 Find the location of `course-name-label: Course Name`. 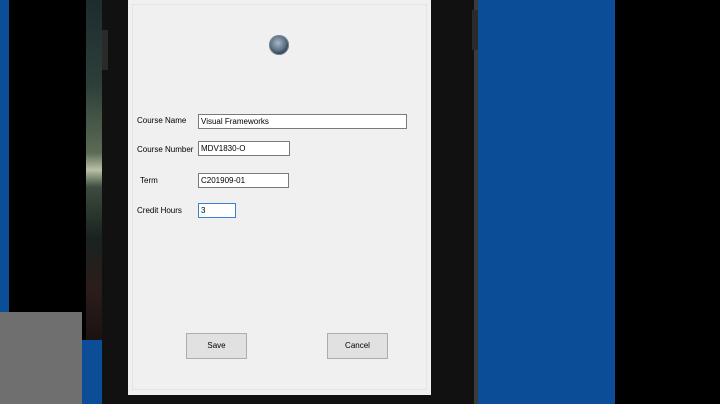

course-name-label: Course Name is located at coordinates (162, 120).